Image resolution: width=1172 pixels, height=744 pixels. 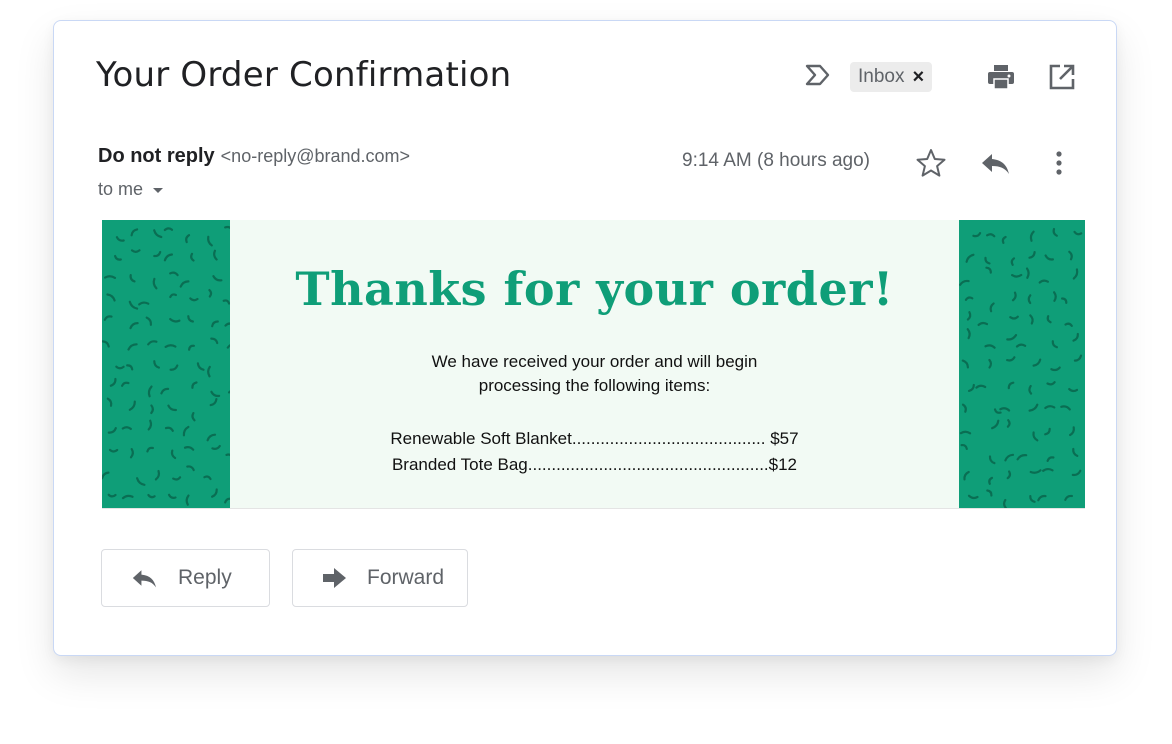 I want to click on forward-icon, so click(x=334, y=578).